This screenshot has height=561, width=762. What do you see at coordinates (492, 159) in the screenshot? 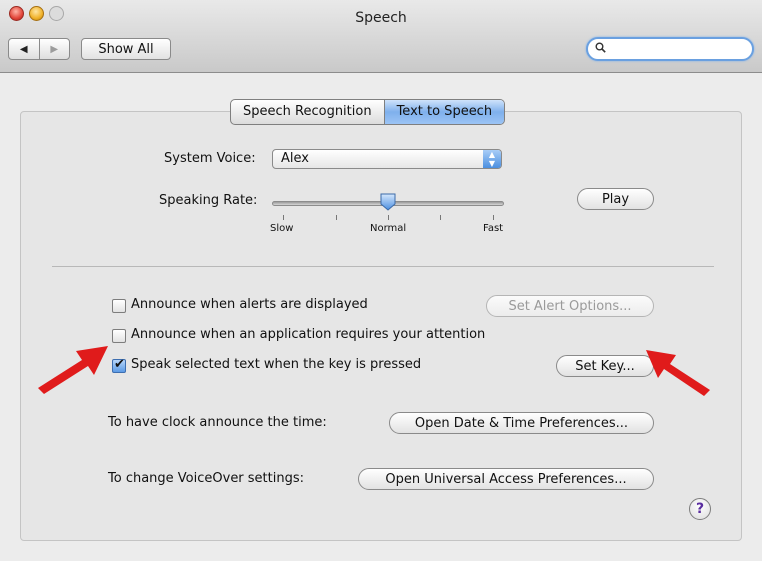
I see `select-arrows-icon: ▲ ▼` at bounding box center [492, 159].